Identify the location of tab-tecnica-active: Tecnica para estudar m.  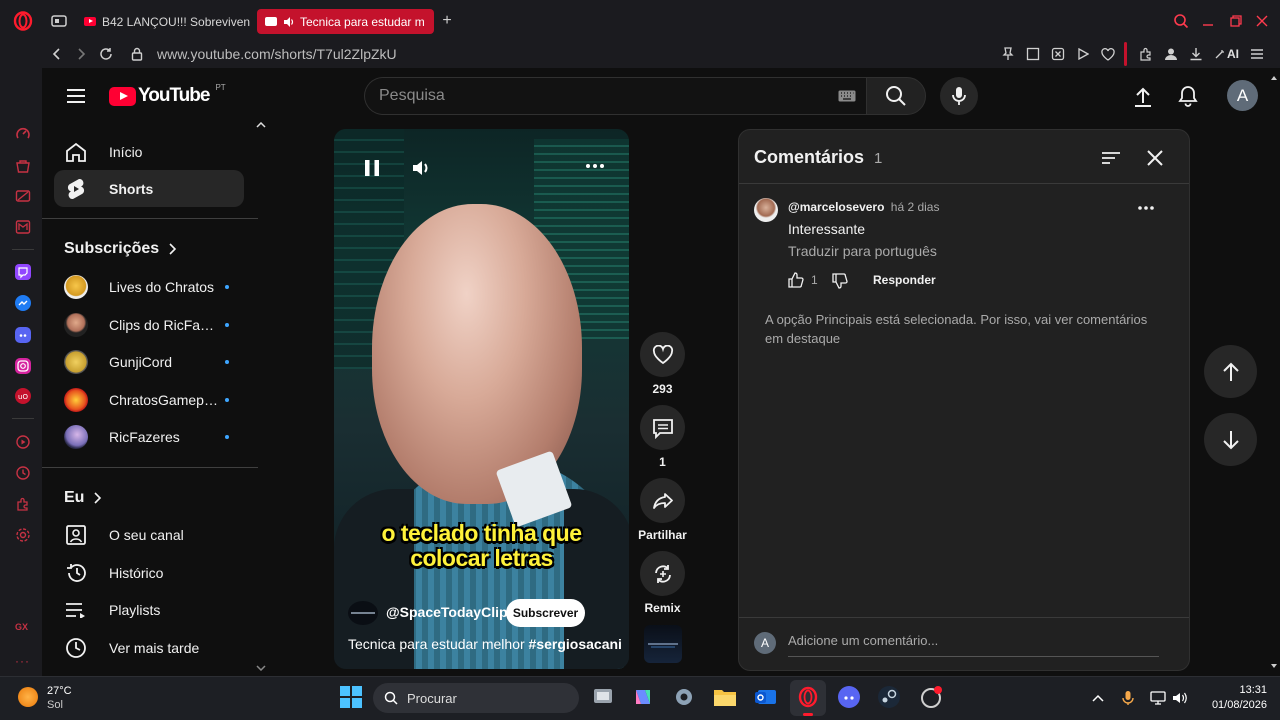
(345, 21).